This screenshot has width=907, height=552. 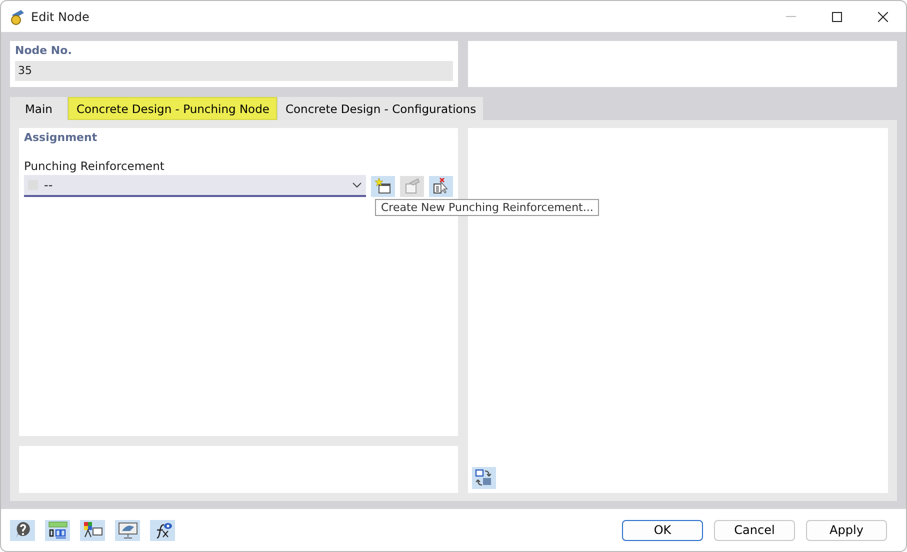 What do you see at coordinates (60, 17) in the screenshot?
I see `window-title: Edit Node` at bounding box center [60, 17].